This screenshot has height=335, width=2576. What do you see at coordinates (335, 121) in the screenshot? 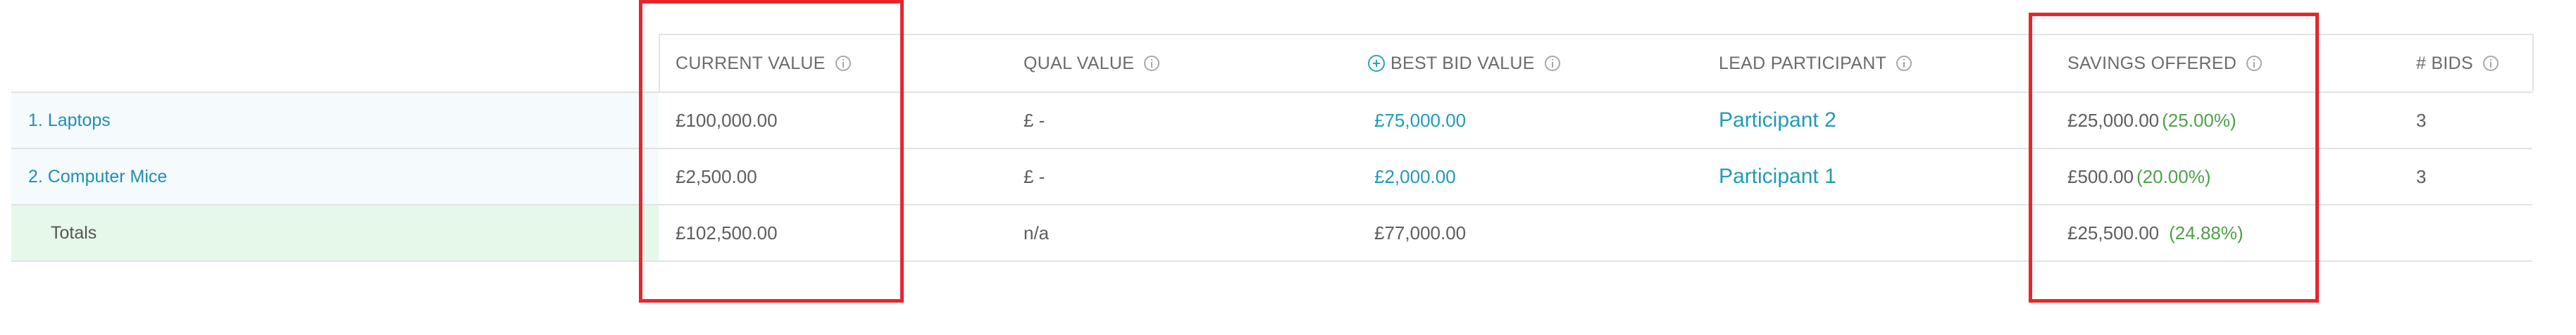
I see `row-label-laptops: 1. Laptops` at bounding box center [335, 121].